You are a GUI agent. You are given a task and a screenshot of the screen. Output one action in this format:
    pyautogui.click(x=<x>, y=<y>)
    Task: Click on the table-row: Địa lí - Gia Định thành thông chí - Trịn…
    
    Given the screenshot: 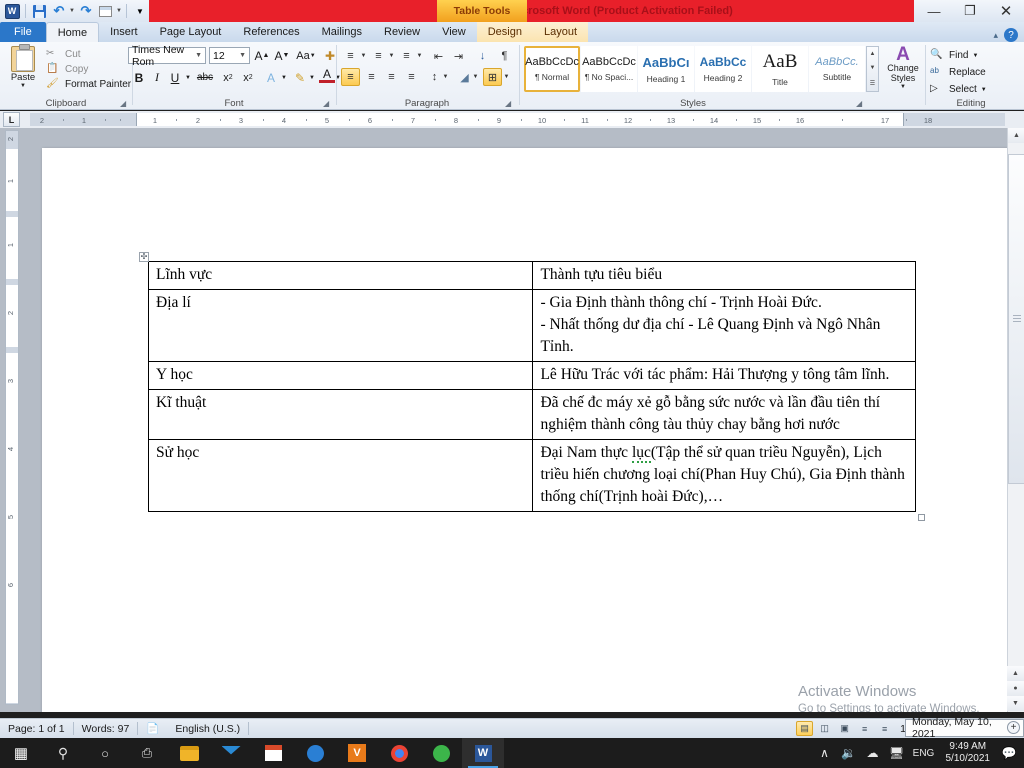 What is the action you would take?
    pyautogui.click(x=531, y=325)
    